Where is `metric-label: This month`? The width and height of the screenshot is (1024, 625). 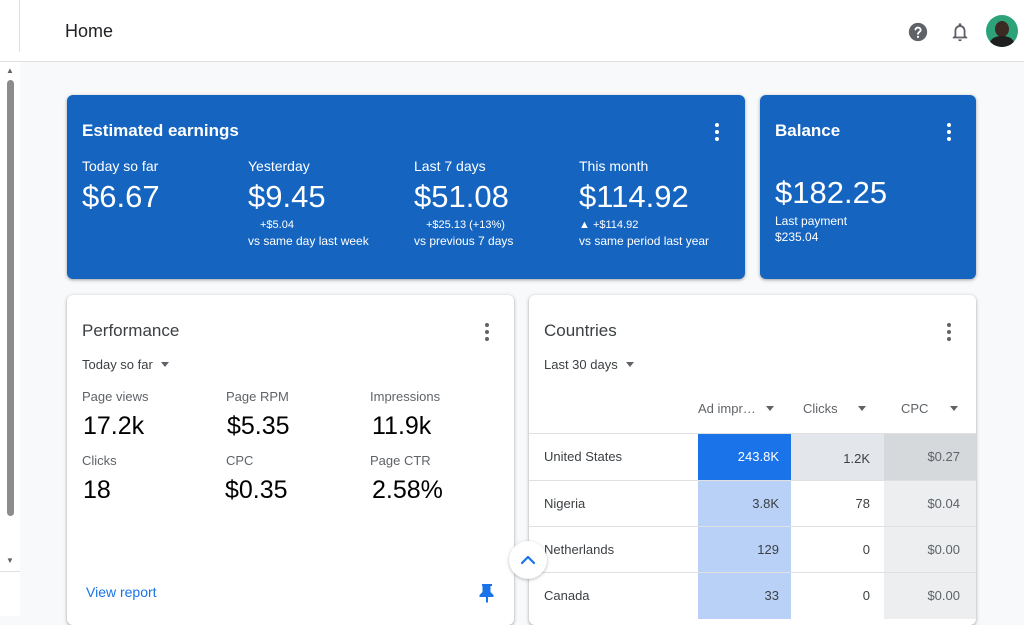 metric-label: This month is located at coordinates (614, 166).